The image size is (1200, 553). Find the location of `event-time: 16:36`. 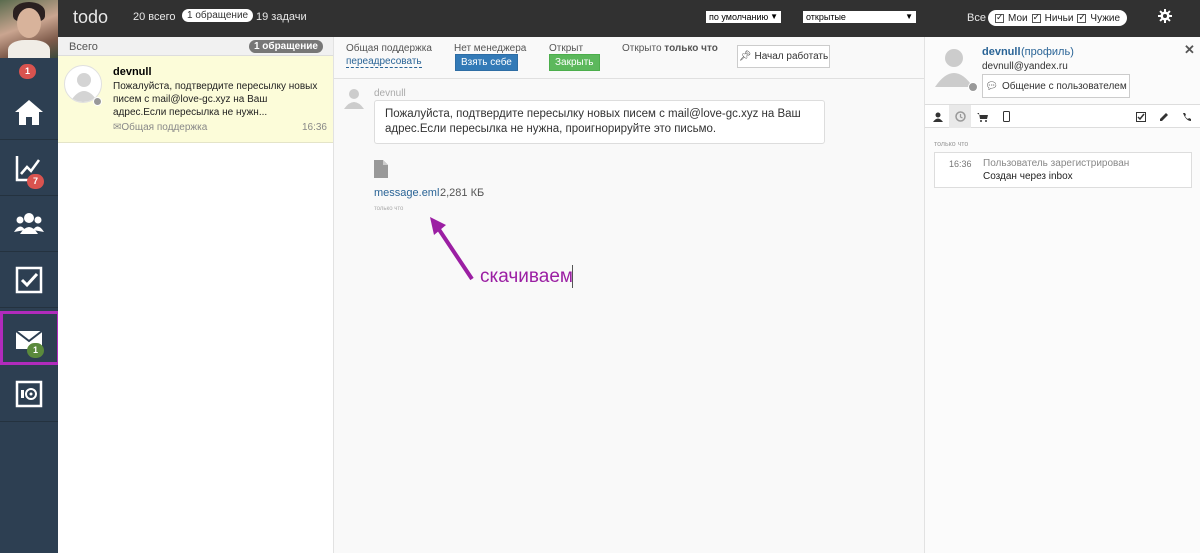

event-time: 16:36 is located at coordinates (960, 164).